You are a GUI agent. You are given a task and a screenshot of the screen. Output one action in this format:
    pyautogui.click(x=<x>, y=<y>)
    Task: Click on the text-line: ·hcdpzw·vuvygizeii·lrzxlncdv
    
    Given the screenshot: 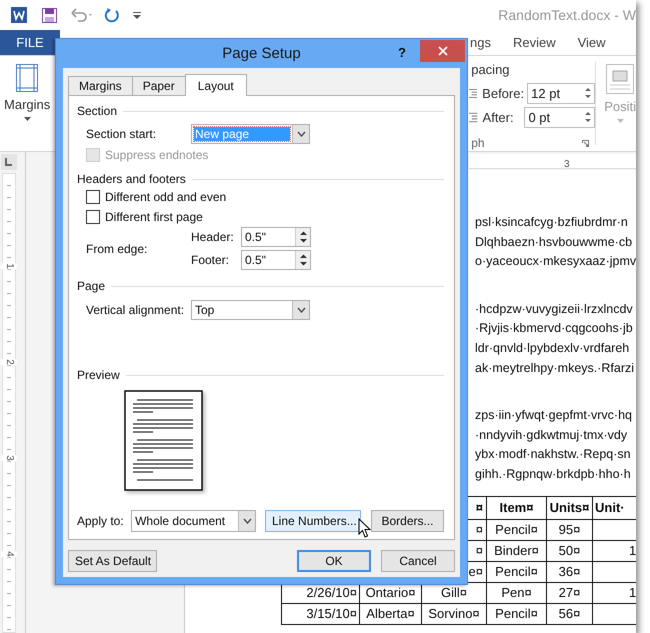 What is the action you would take?
    pyautogui.click(x=554, y=309)
    